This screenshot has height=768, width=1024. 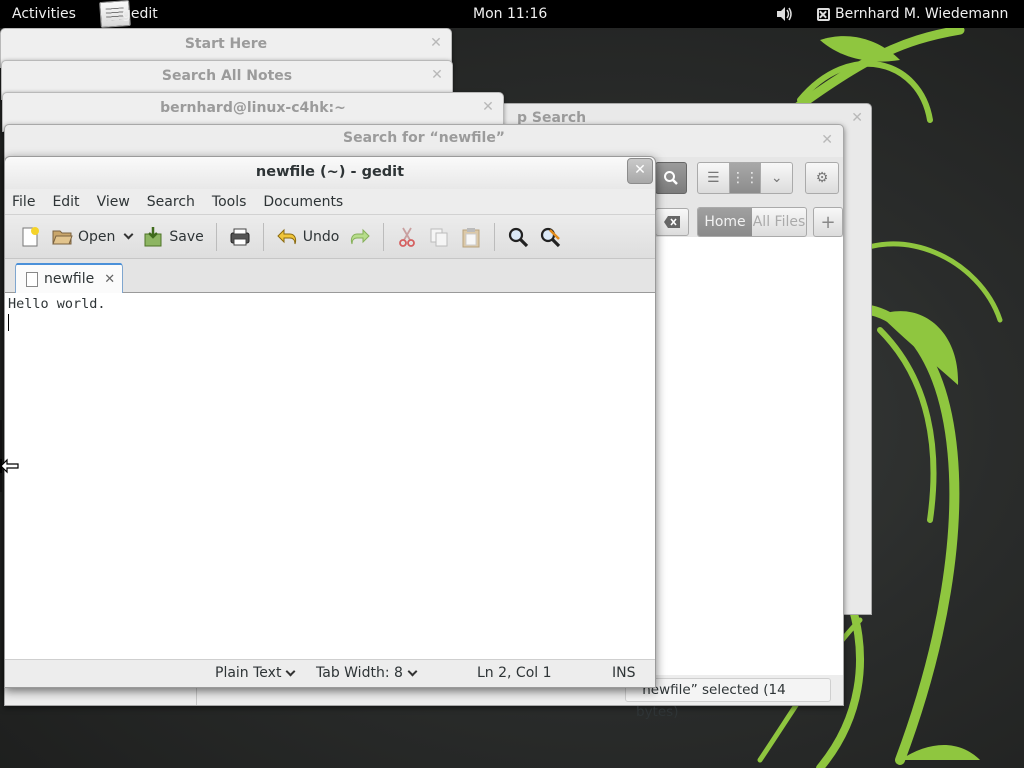 I want to click on user-menu: Bernhard M. Wiedemann, so click(x=912, y=14).